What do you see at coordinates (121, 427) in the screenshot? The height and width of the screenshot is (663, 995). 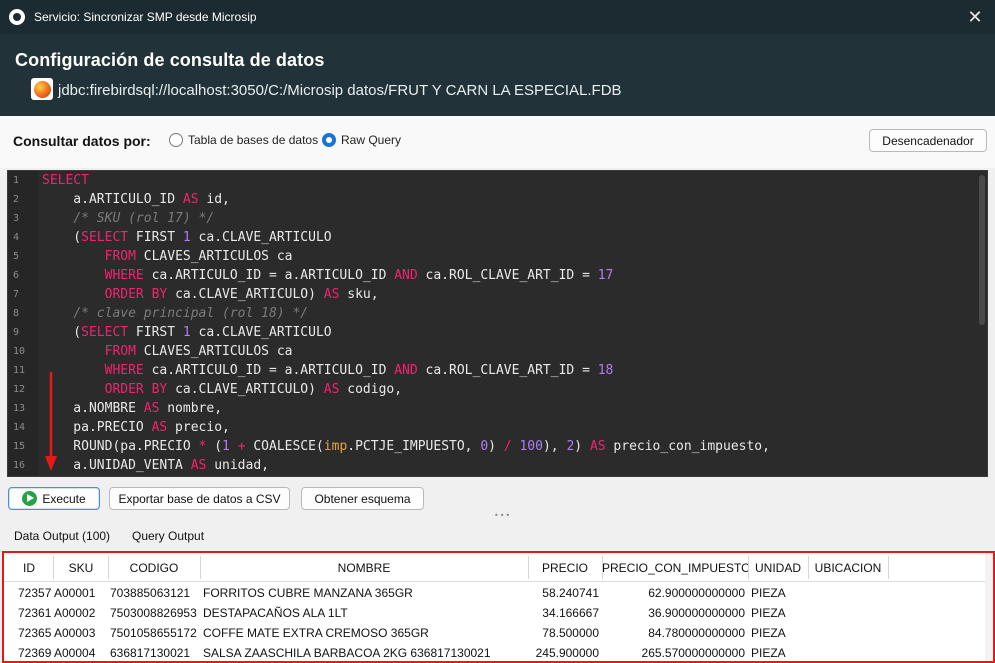 I see `code-line: 14 pa.PRECIO AS precio,` at bounding box center [121, 427].